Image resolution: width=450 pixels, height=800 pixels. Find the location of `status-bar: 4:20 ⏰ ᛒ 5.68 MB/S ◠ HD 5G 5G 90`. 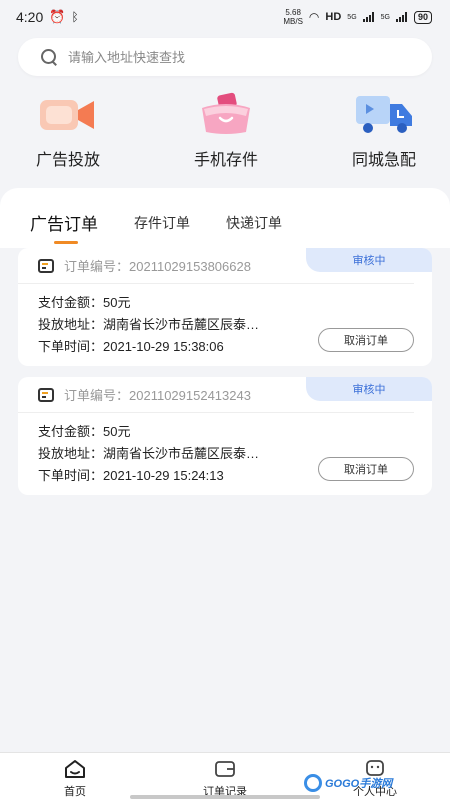

status-bar: 4:20 ⏰ ᛒ 5.68 MB/S ◠ HD 5G 5G 90 is located at coordinates (225, 17).